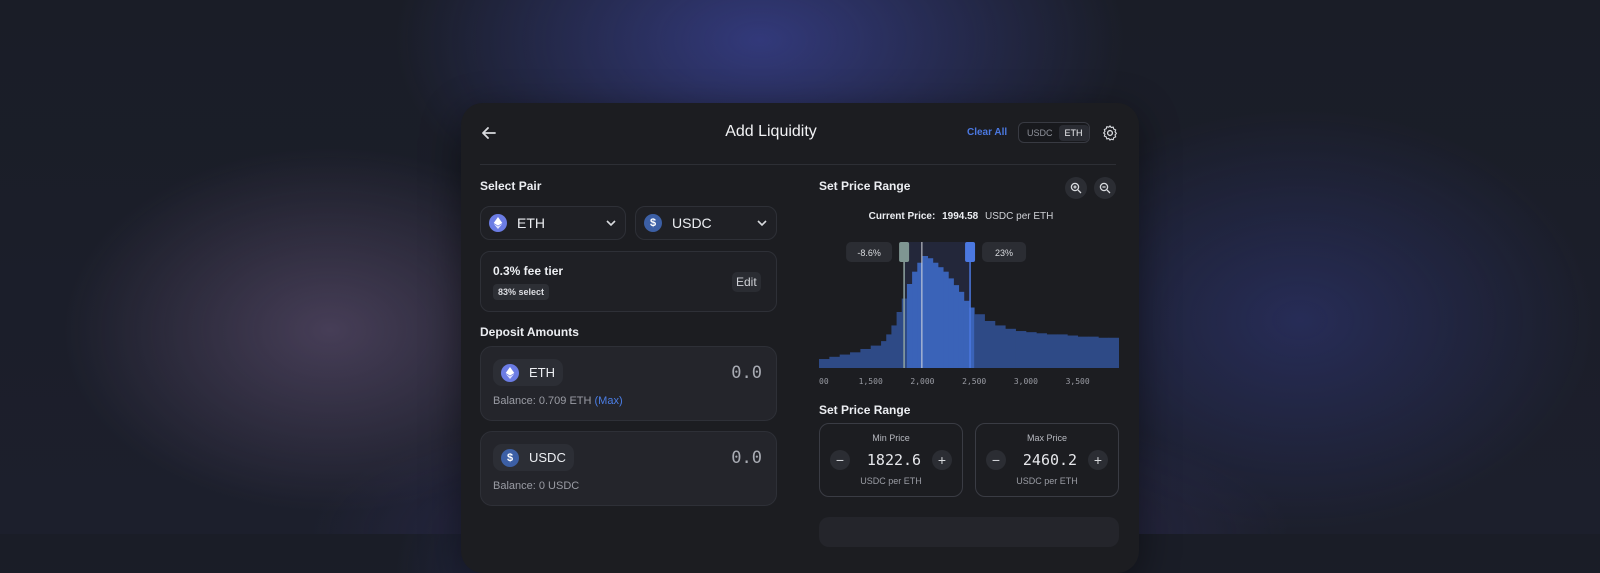 Image resolution: width=1600 pixels, height=573 pixels. I want to click on lower-pct-label: -8.6%, so click(869, 253).